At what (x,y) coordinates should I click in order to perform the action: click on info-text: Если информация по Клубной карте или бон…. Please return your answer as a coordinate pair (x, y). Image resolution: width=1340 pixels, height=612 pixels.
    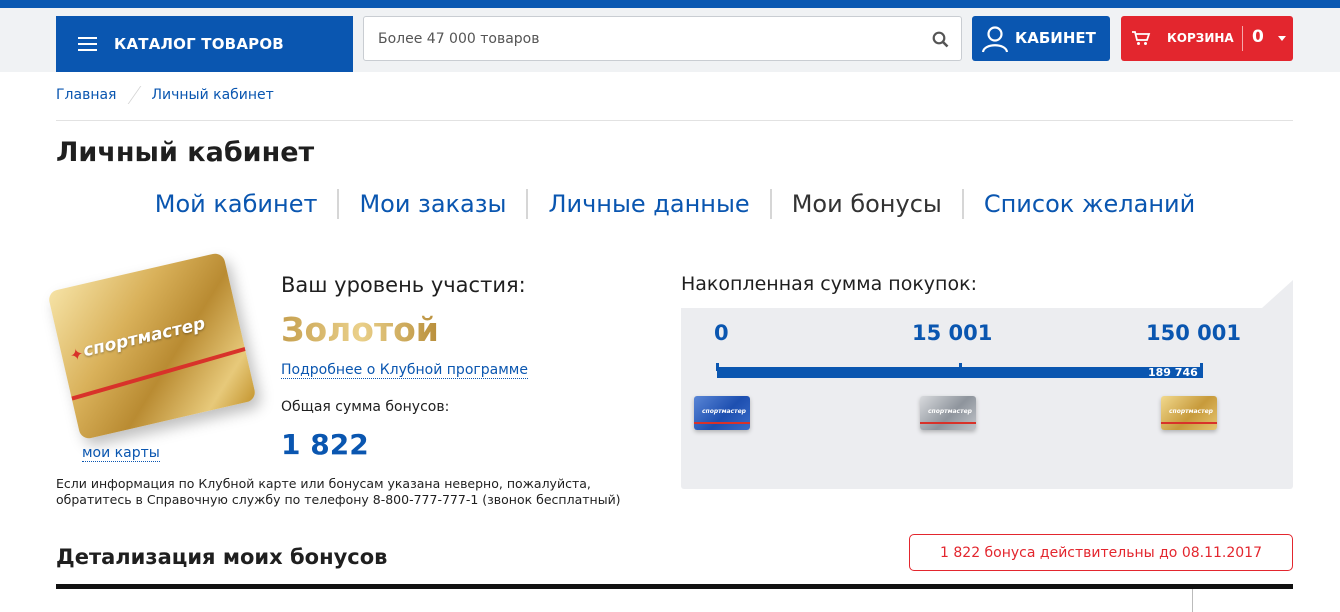
    Looking at the image, I should click on (338, 491).